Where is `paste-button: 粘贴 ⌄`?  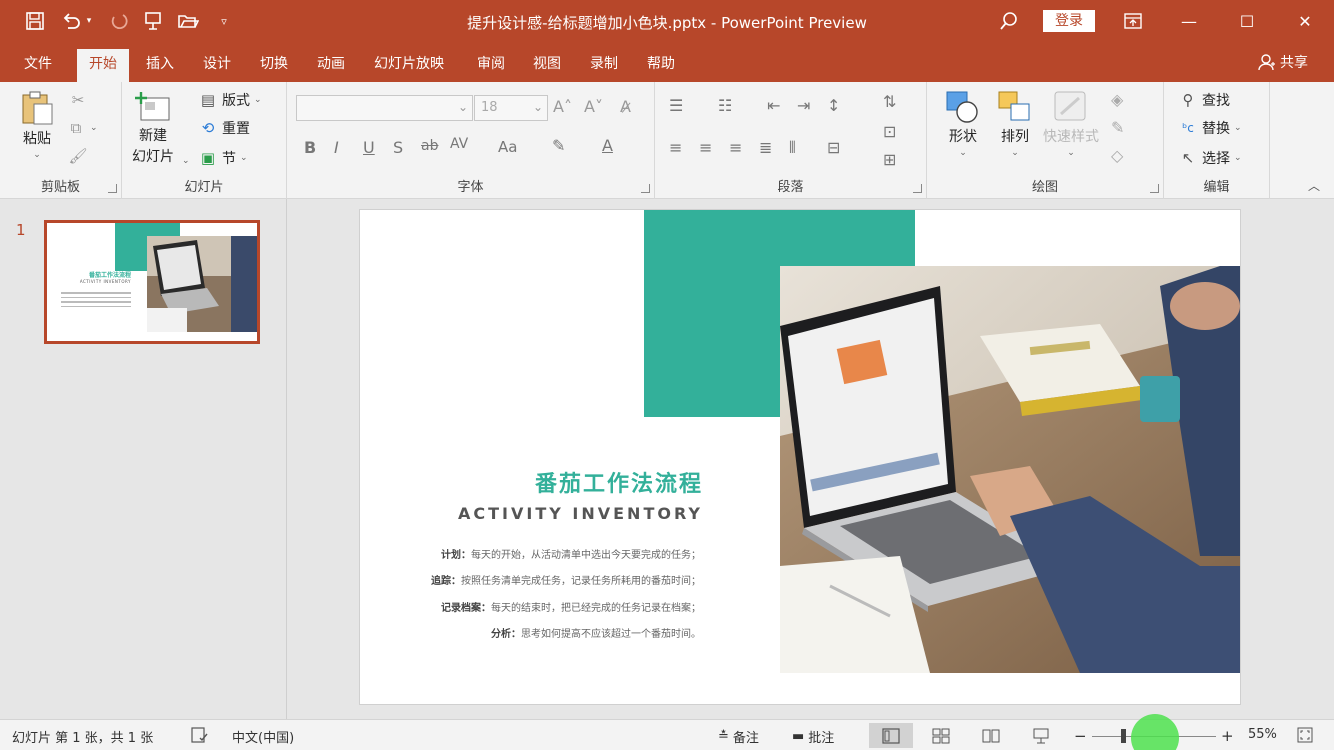
paste-button: 粘贴 ⌄ is located at coordinates (37, 125).